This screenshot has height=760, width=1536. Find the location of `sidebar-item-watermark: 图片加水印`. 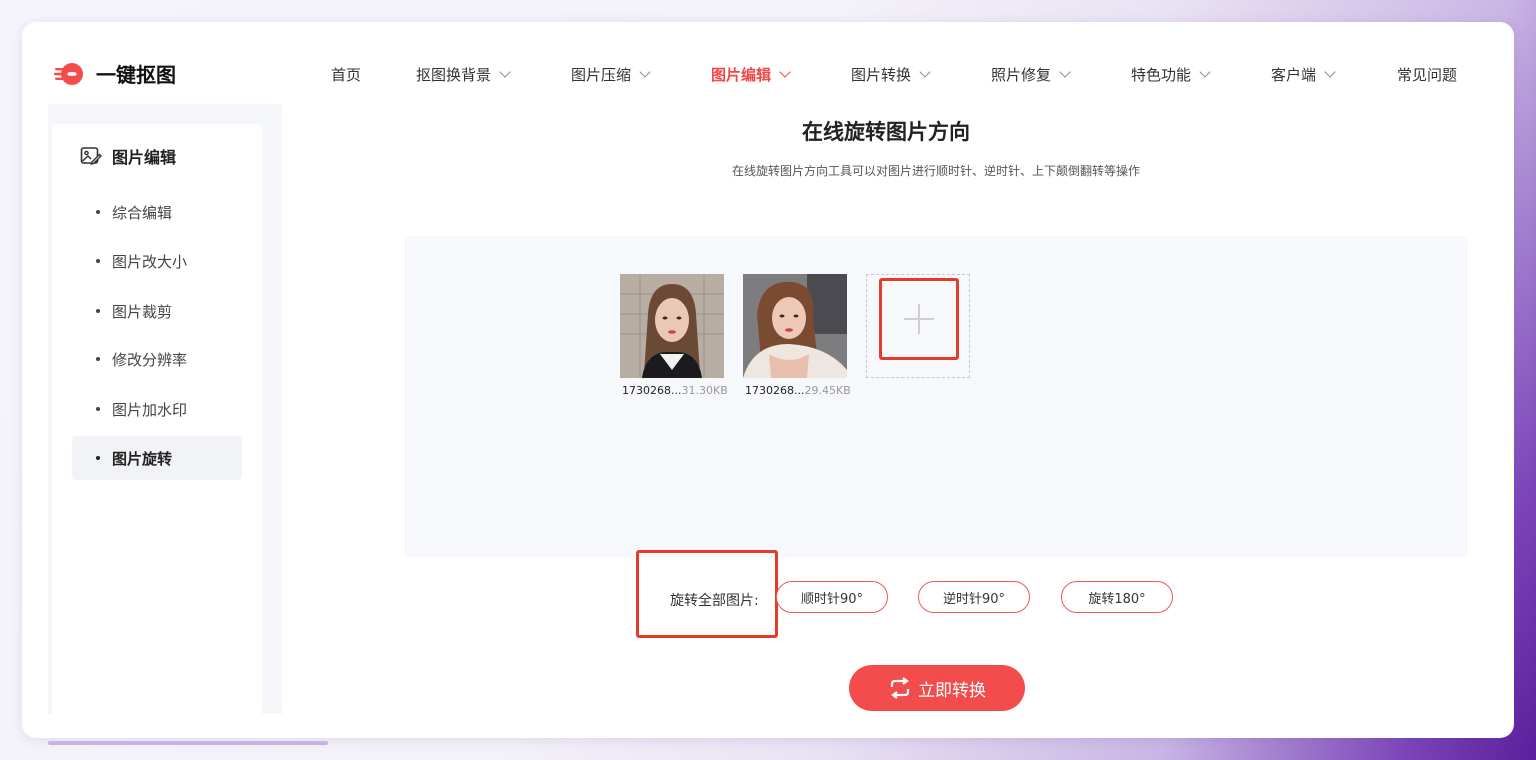

sidebar-item-watermark: 图片加水印 is located at coordinates (157, 409).